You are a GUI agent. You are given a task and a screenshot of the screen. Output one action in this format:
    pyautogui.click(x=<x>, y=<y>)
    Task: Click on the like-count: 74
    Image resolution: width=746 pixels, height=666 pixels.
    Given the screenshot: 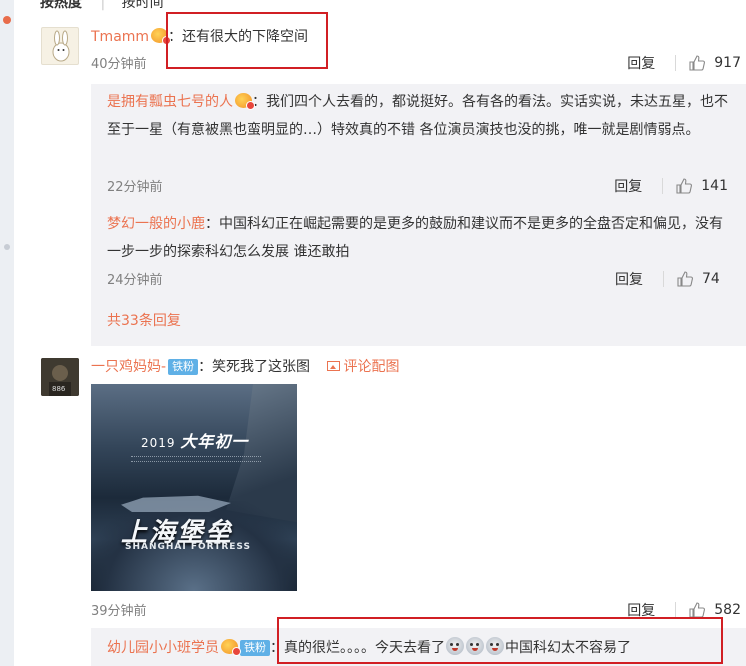 What is the action you would take?
    pyautogui.click(x=711, y=279)
    